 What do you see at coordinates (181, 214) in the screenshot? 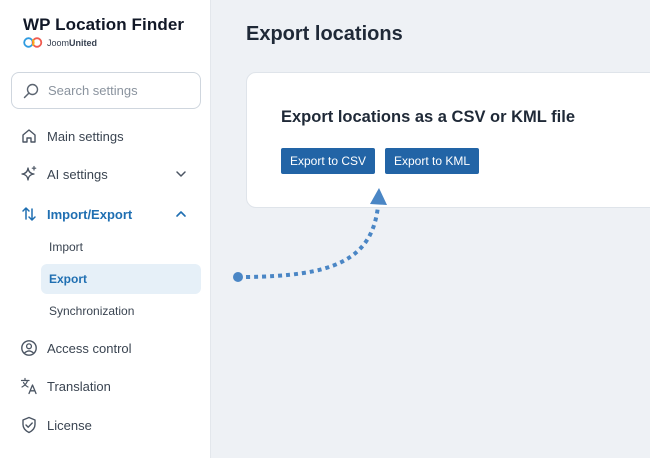
I see `chevron-up-icon` at bounding box center [181, 214].